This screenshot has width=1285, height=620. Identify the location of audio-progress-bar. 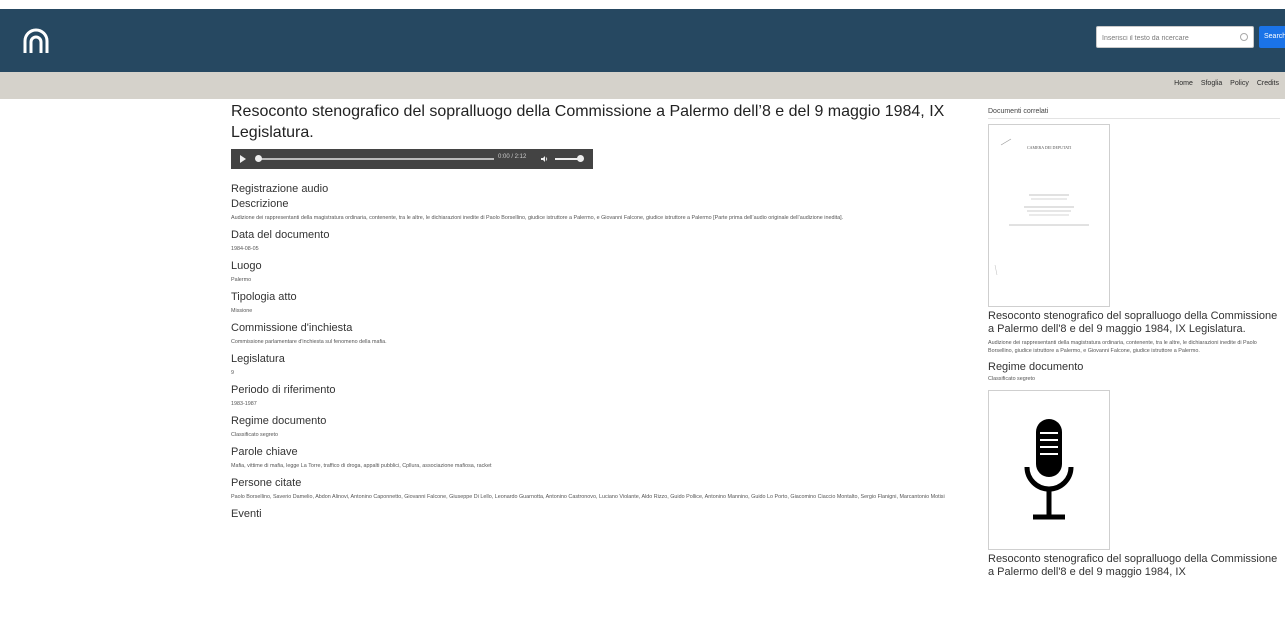
(376, 159).